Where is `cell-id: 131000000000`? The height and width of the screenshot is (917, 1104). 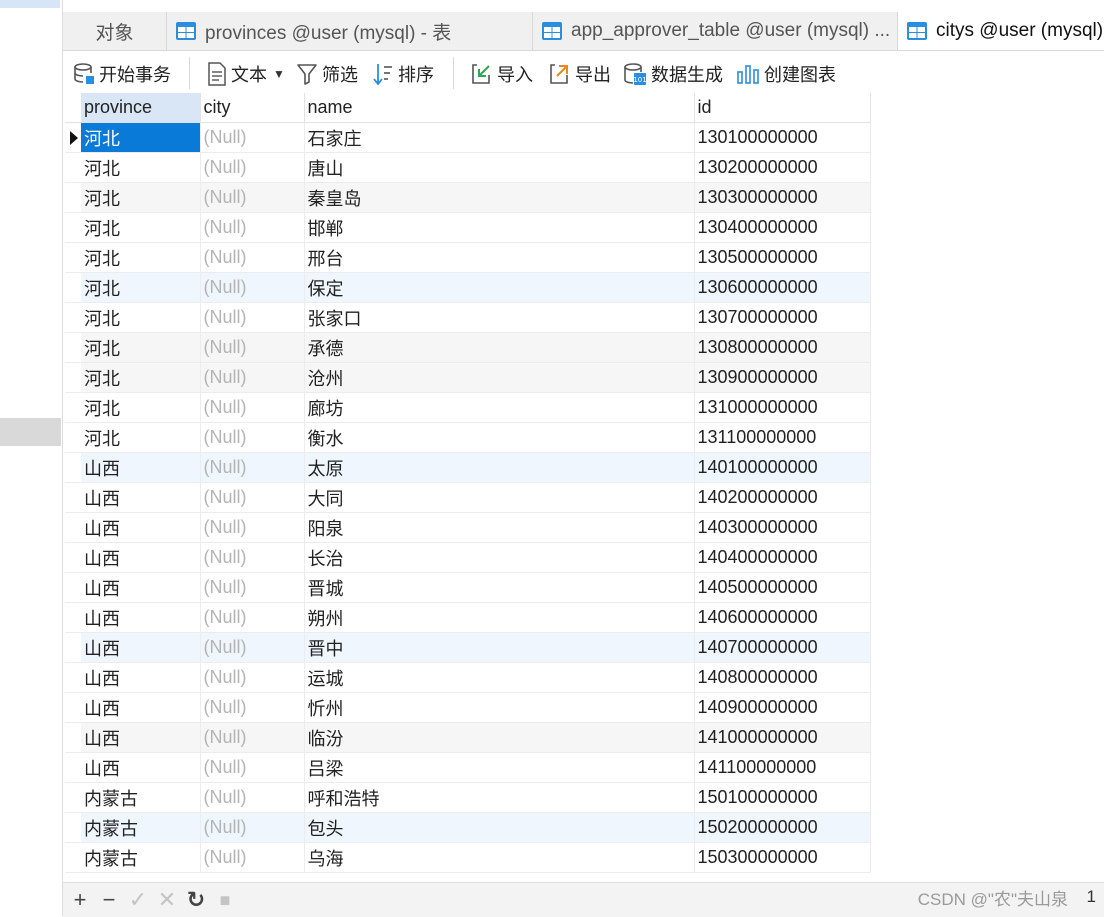
cell-id: 131000000000 is located at coordinates (782, 407).